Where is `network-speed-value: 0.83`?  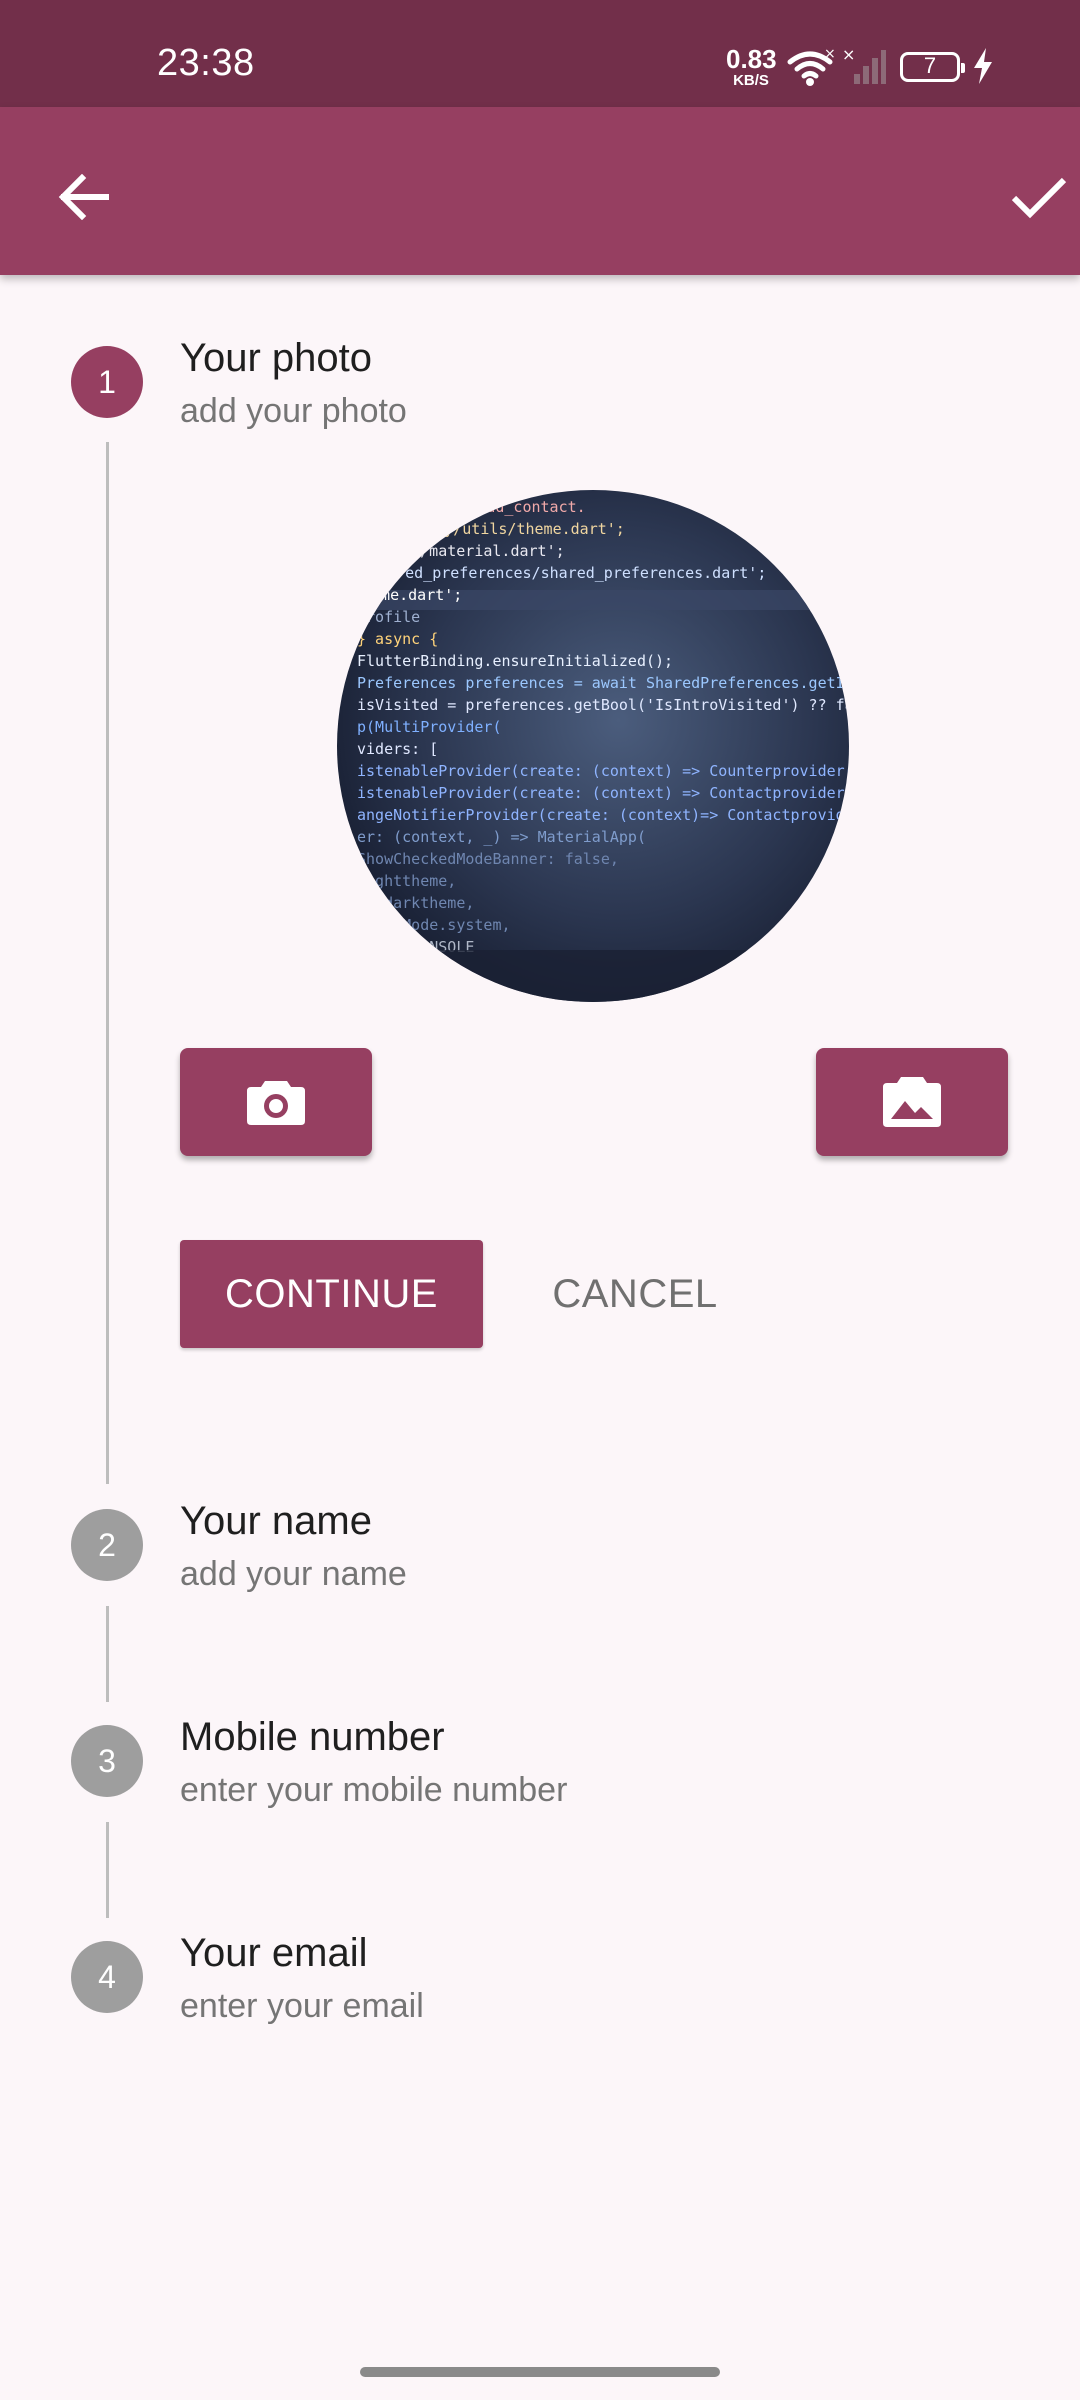 network-speed-value: 0.83 is located at coordinates (751, 59).